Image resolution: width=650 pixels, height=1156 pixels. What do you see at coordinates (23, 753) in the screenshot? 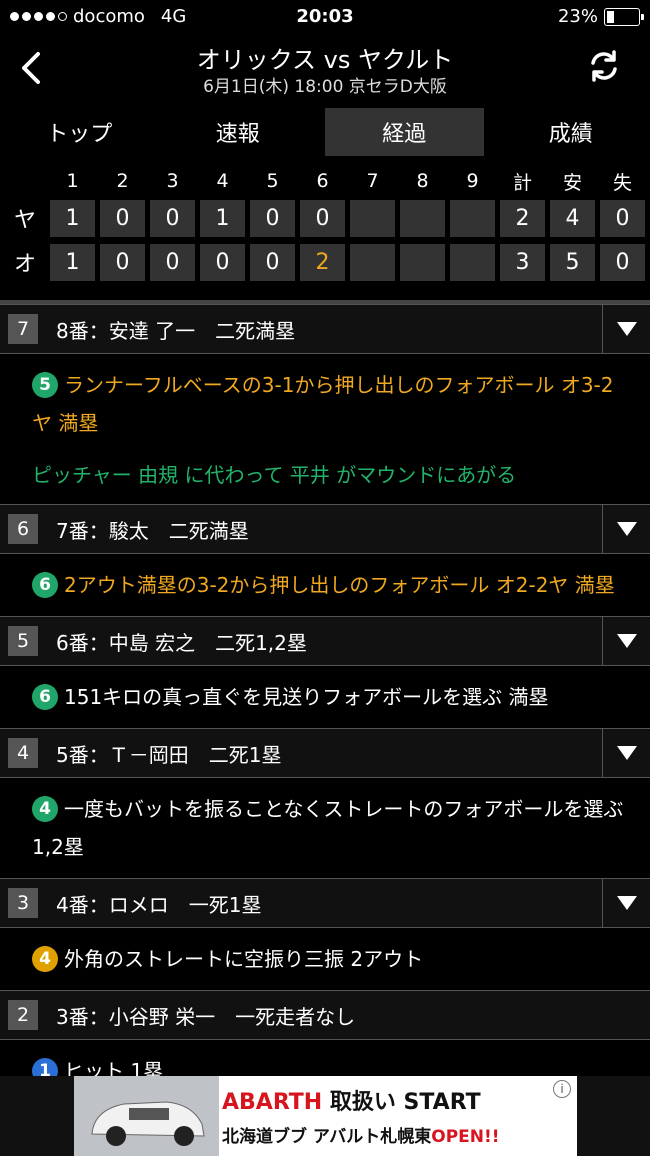
I see `batter-number-badge: 4` at bounding box center [23, 753].